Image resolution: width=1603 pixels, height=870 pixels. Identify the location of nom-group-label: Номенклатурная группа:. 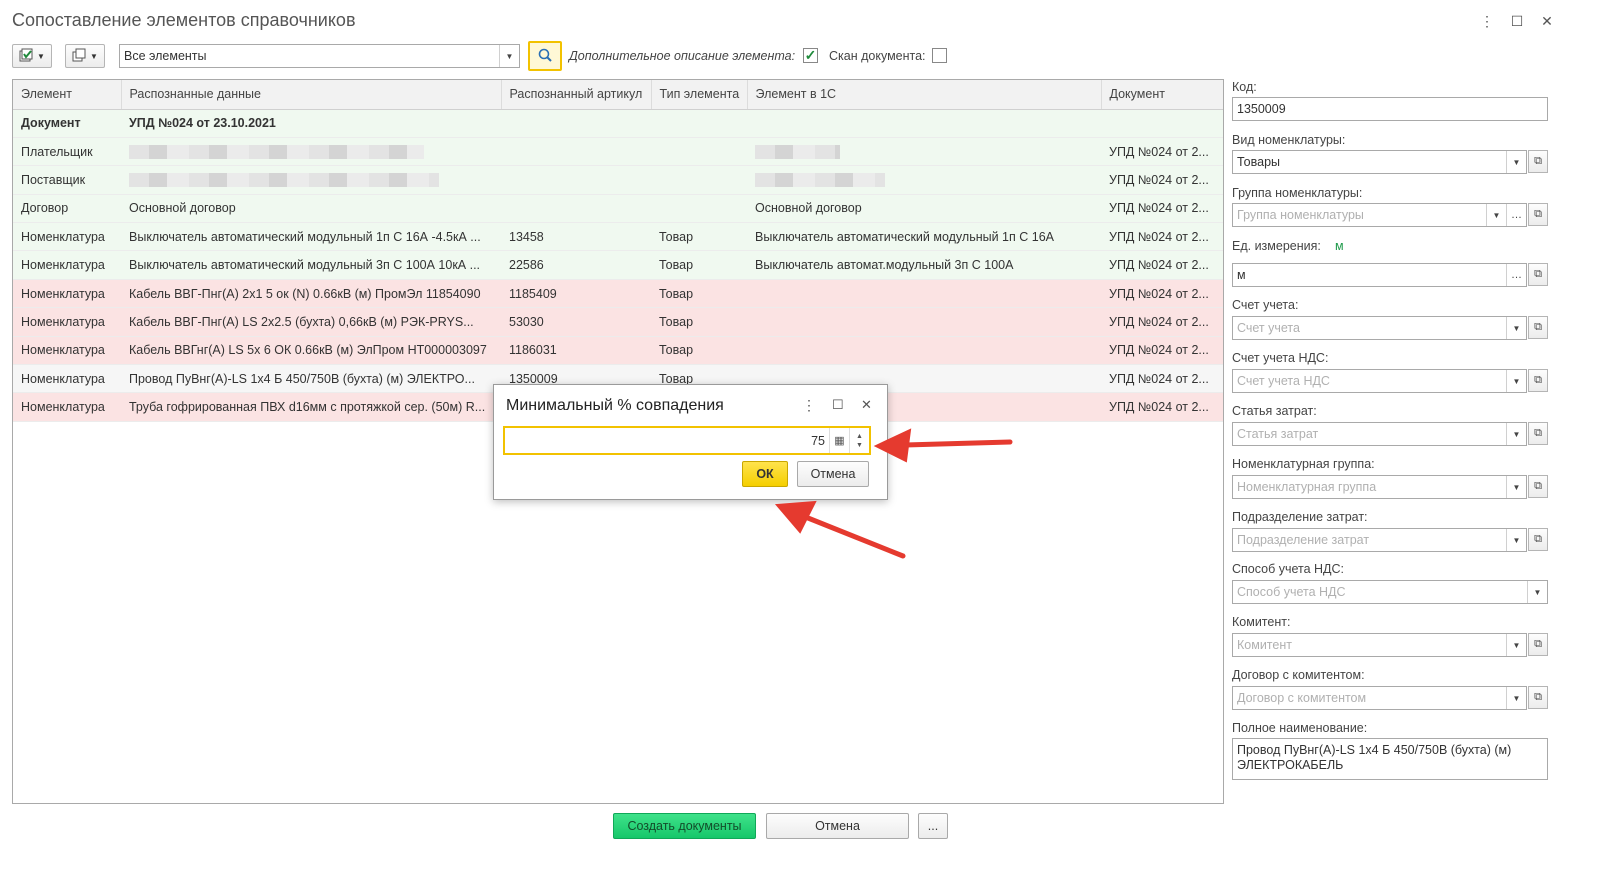
(1303, 464).